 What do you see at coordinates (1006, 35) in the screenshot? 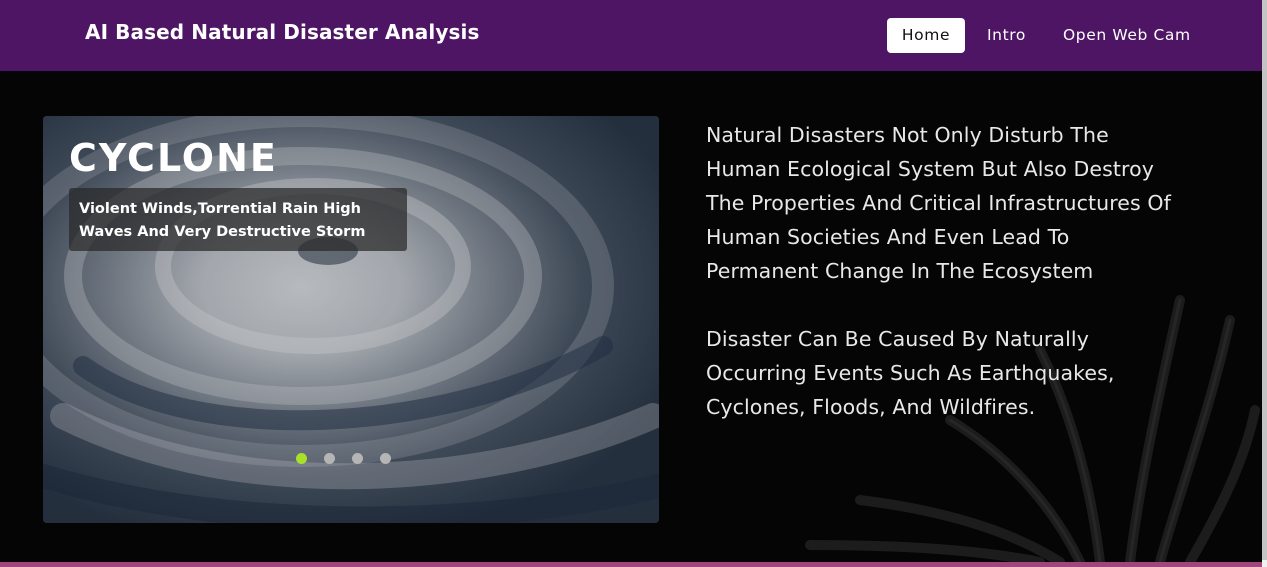
I see `nav-intro-link: Intro` at bounding box center [1006, 35].